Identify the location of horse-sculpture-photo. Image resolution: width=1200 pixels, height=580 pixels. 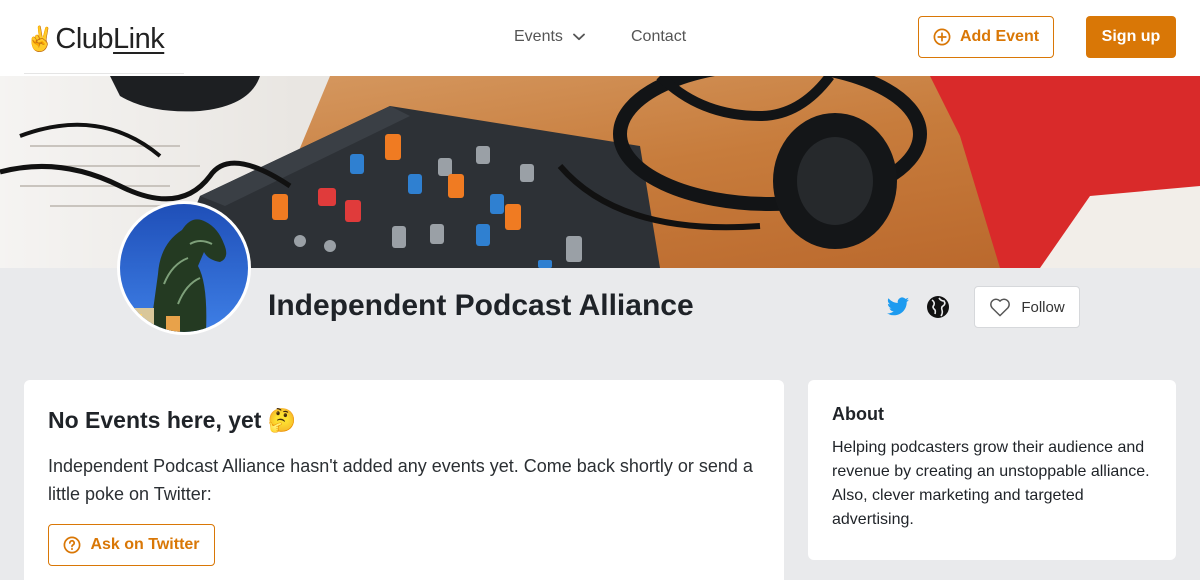
(184, 268).